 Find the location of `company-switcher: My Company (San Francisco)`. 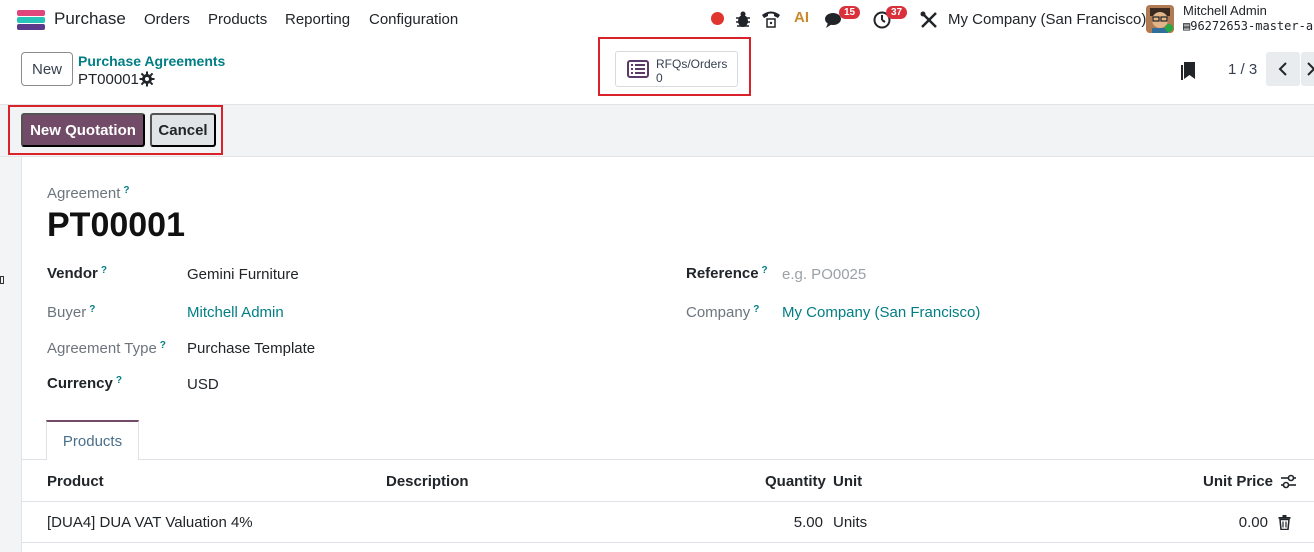

company-switcher: My Company (San Francisco) is located at coordinates (1047, 19).